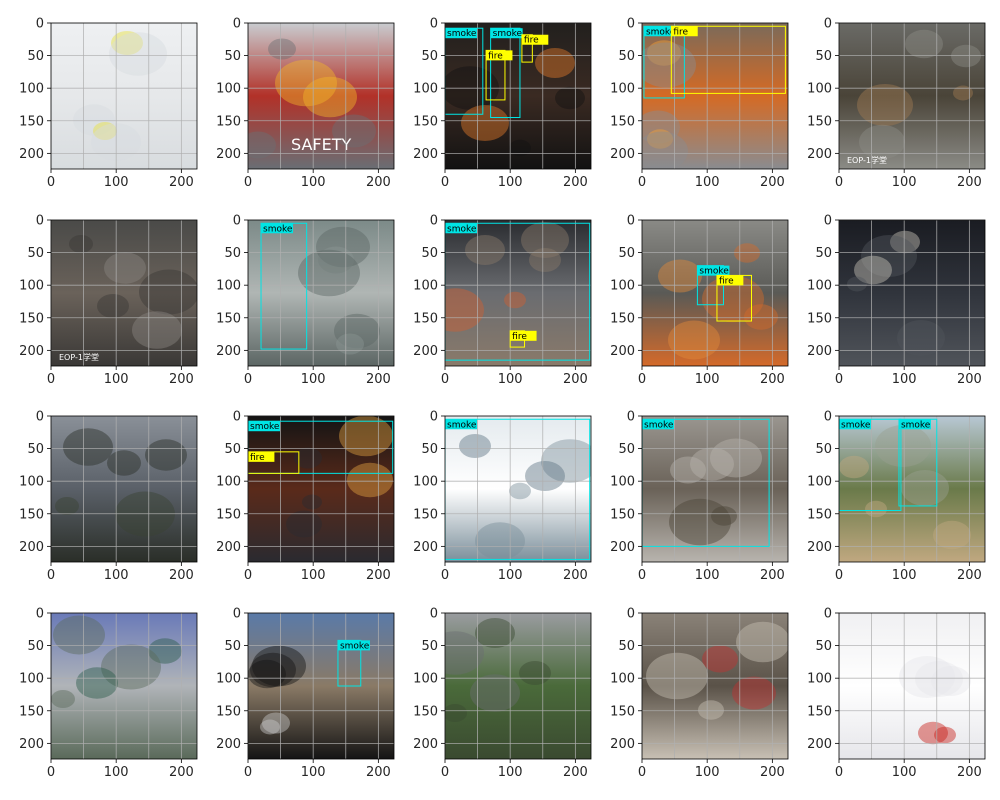 The height and width of the screenshot is (800, 1000). I want to click on image-panel: smoke smoke0 100 200050100150200, so click(896, 496).